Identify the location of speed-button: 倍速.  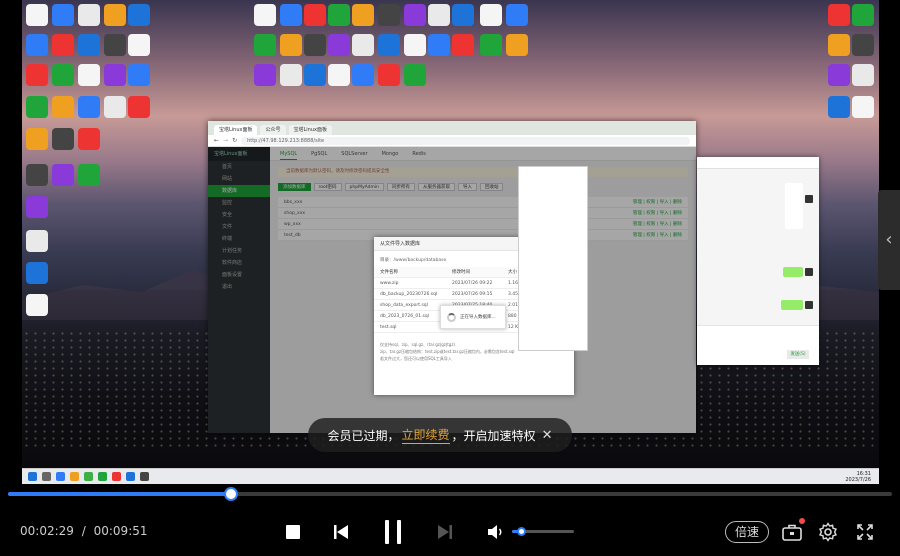
(747, 532).